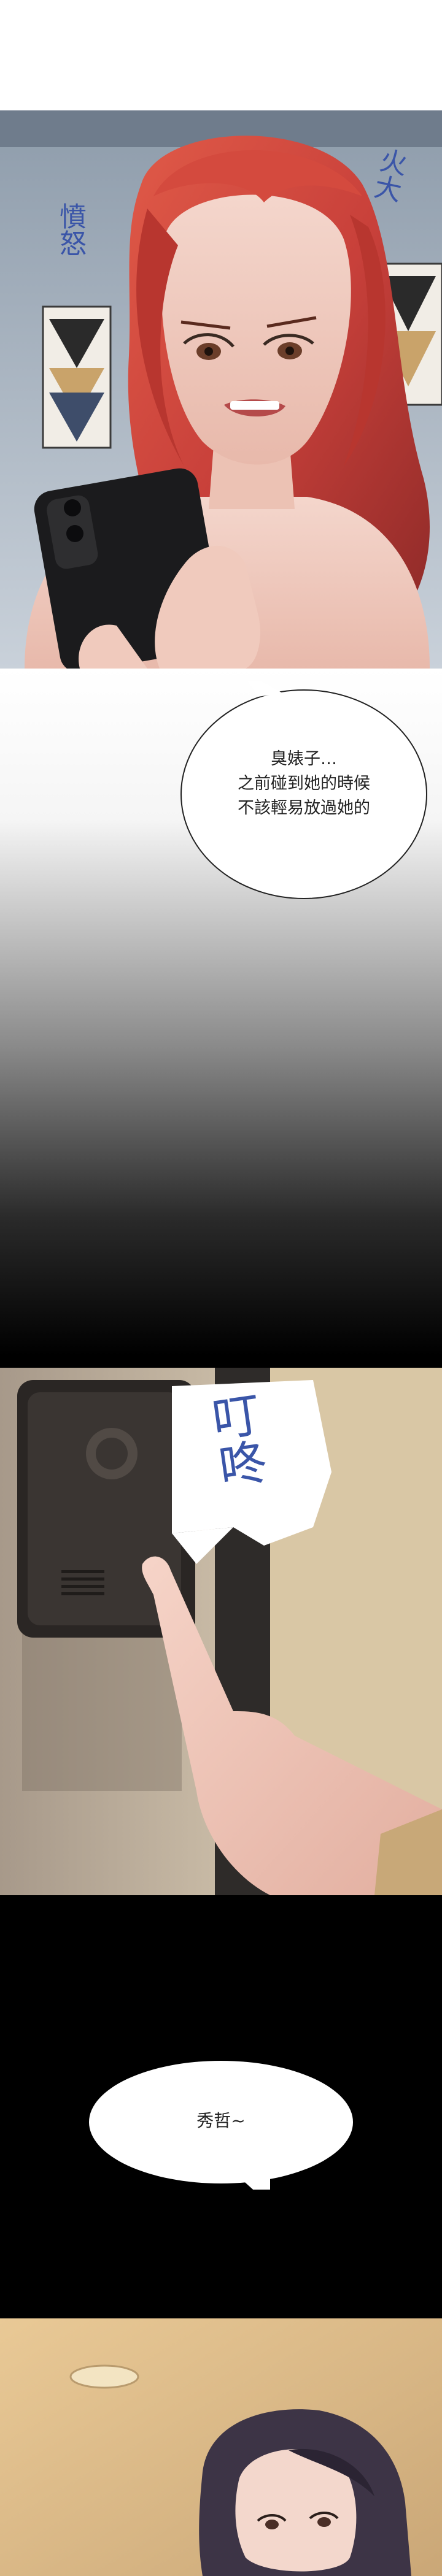  I want to click on speech-bubble-2: 秀哲~, so click(221, 2122).